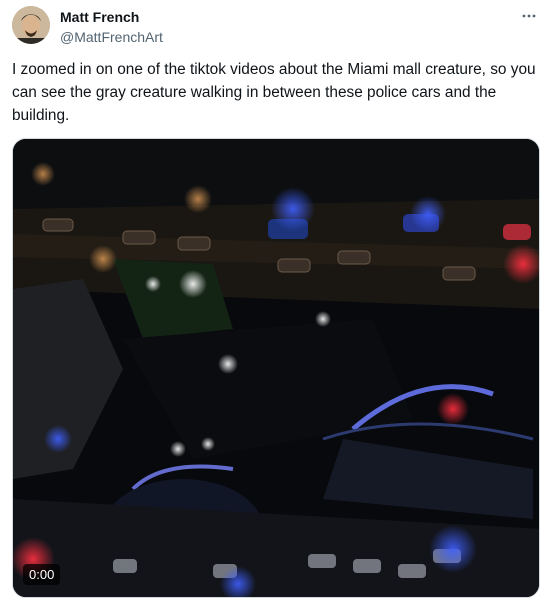 This screenshot has width=551, height=605. I want to click on avatar-image, so click(31, 25).